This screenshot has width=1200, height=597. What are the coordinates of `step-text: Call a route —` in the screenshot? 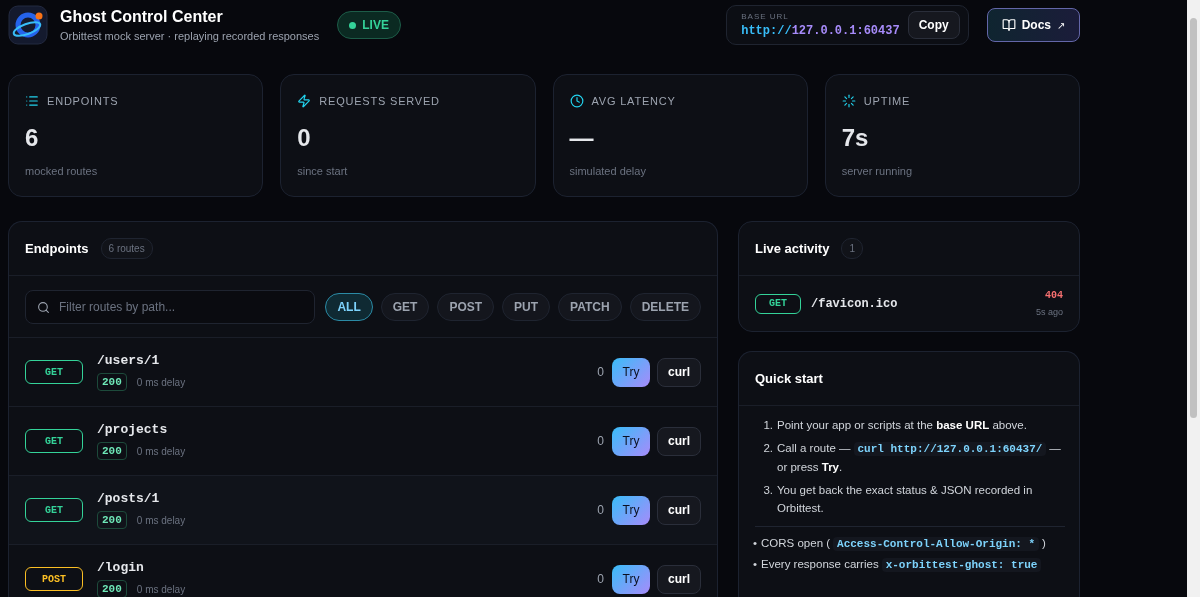 It's located at (814, 448).